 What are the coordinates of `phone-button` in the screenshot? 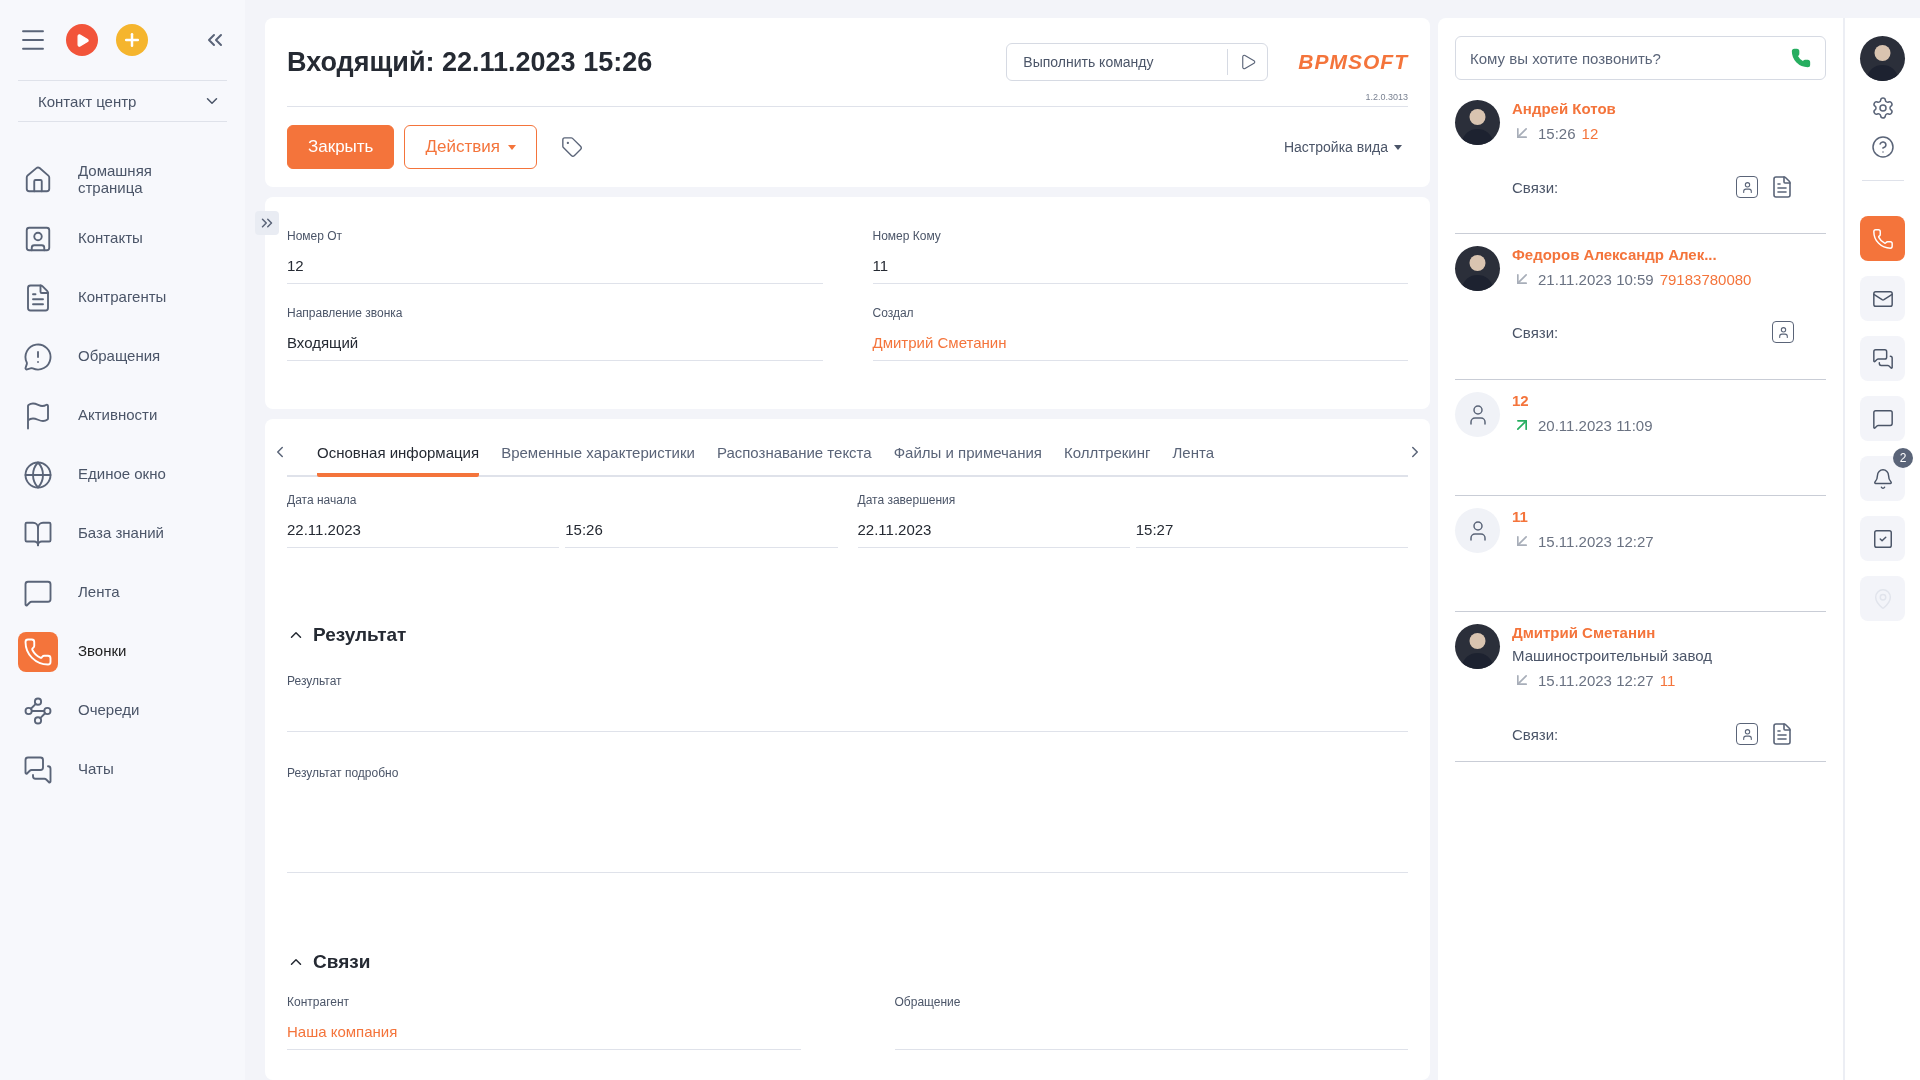 It's located at (1882, 238).